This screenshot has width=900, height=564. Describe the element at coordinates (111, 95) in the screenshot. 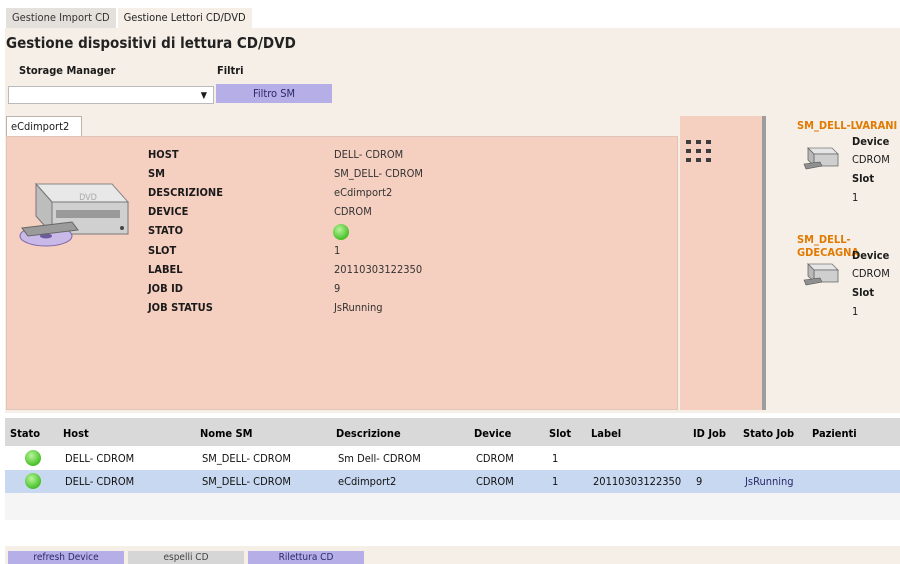

I see `storage-manager-select: ▼` at that location.